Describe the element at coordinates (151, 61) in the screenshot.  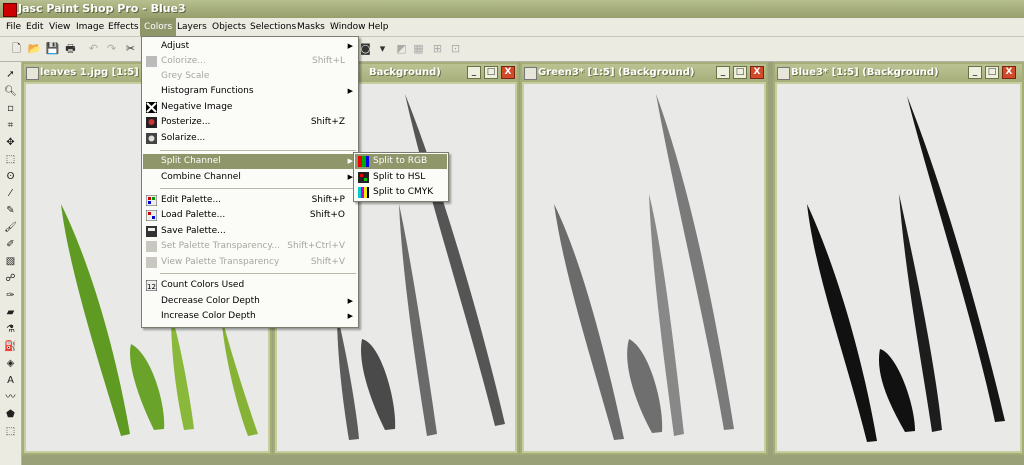
I see `colorize-icon` at that location.